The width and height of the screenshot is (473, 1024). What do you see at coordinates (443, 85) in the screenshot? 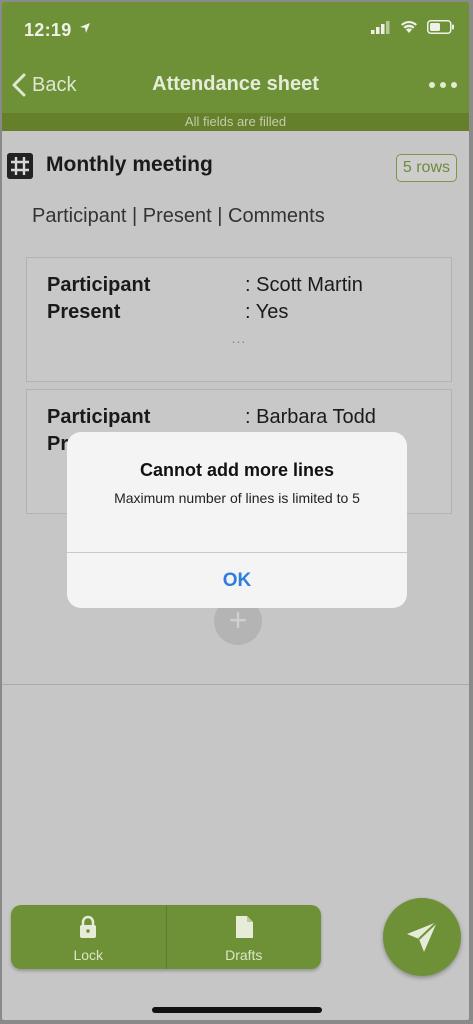
I see `more-icon` at bounding box center [443, 85].